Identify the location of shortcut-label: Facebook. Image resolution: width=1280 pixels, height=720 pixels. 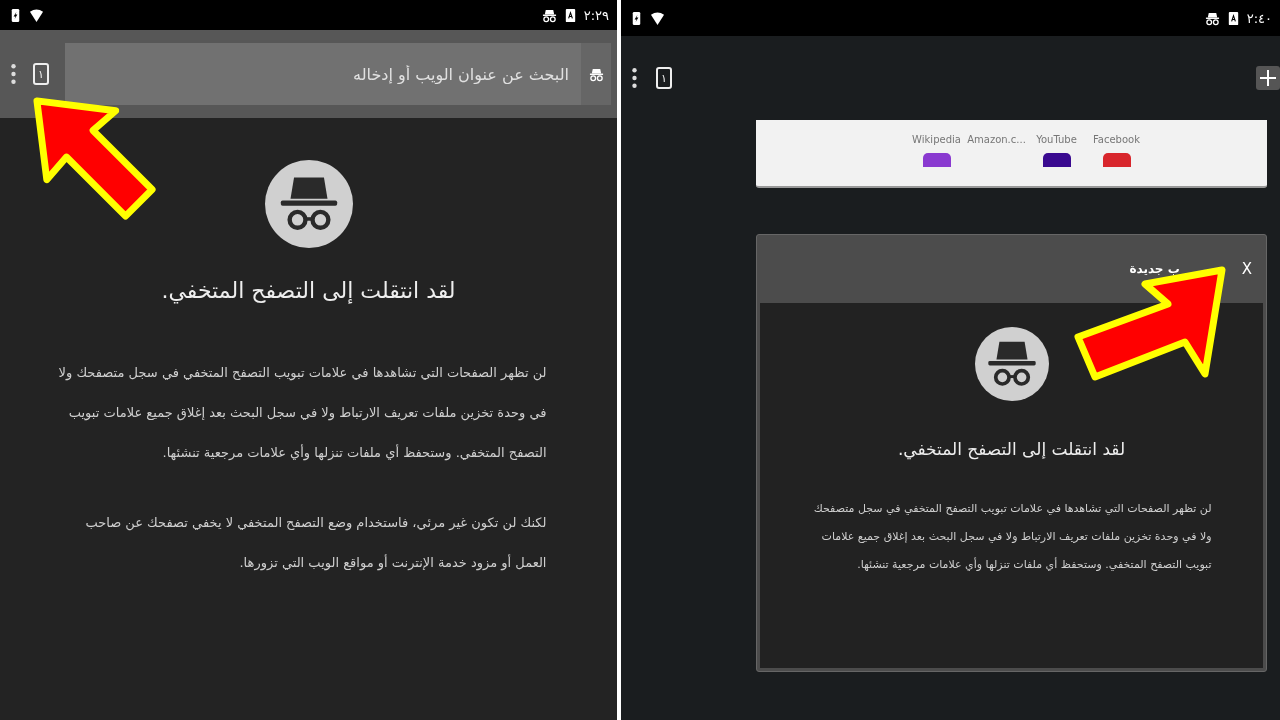
(1116, 139).